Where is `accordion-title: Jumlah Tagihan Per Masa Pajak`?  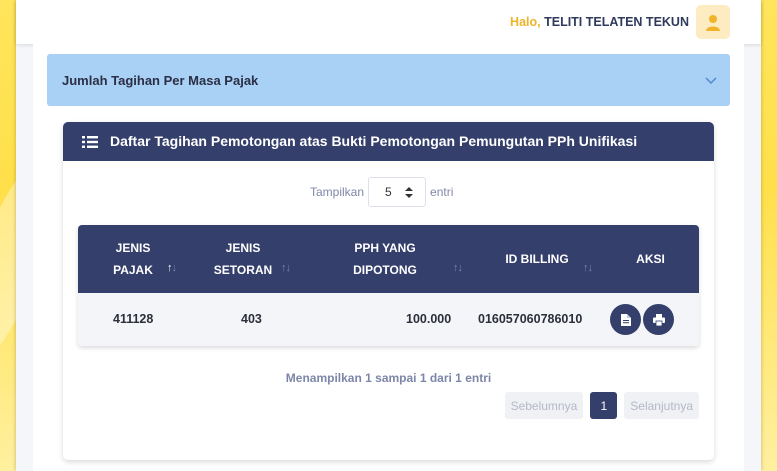
accordion-title: Jumlah Tagihan Per Masa Pajak is located at coordinates (160, 80).